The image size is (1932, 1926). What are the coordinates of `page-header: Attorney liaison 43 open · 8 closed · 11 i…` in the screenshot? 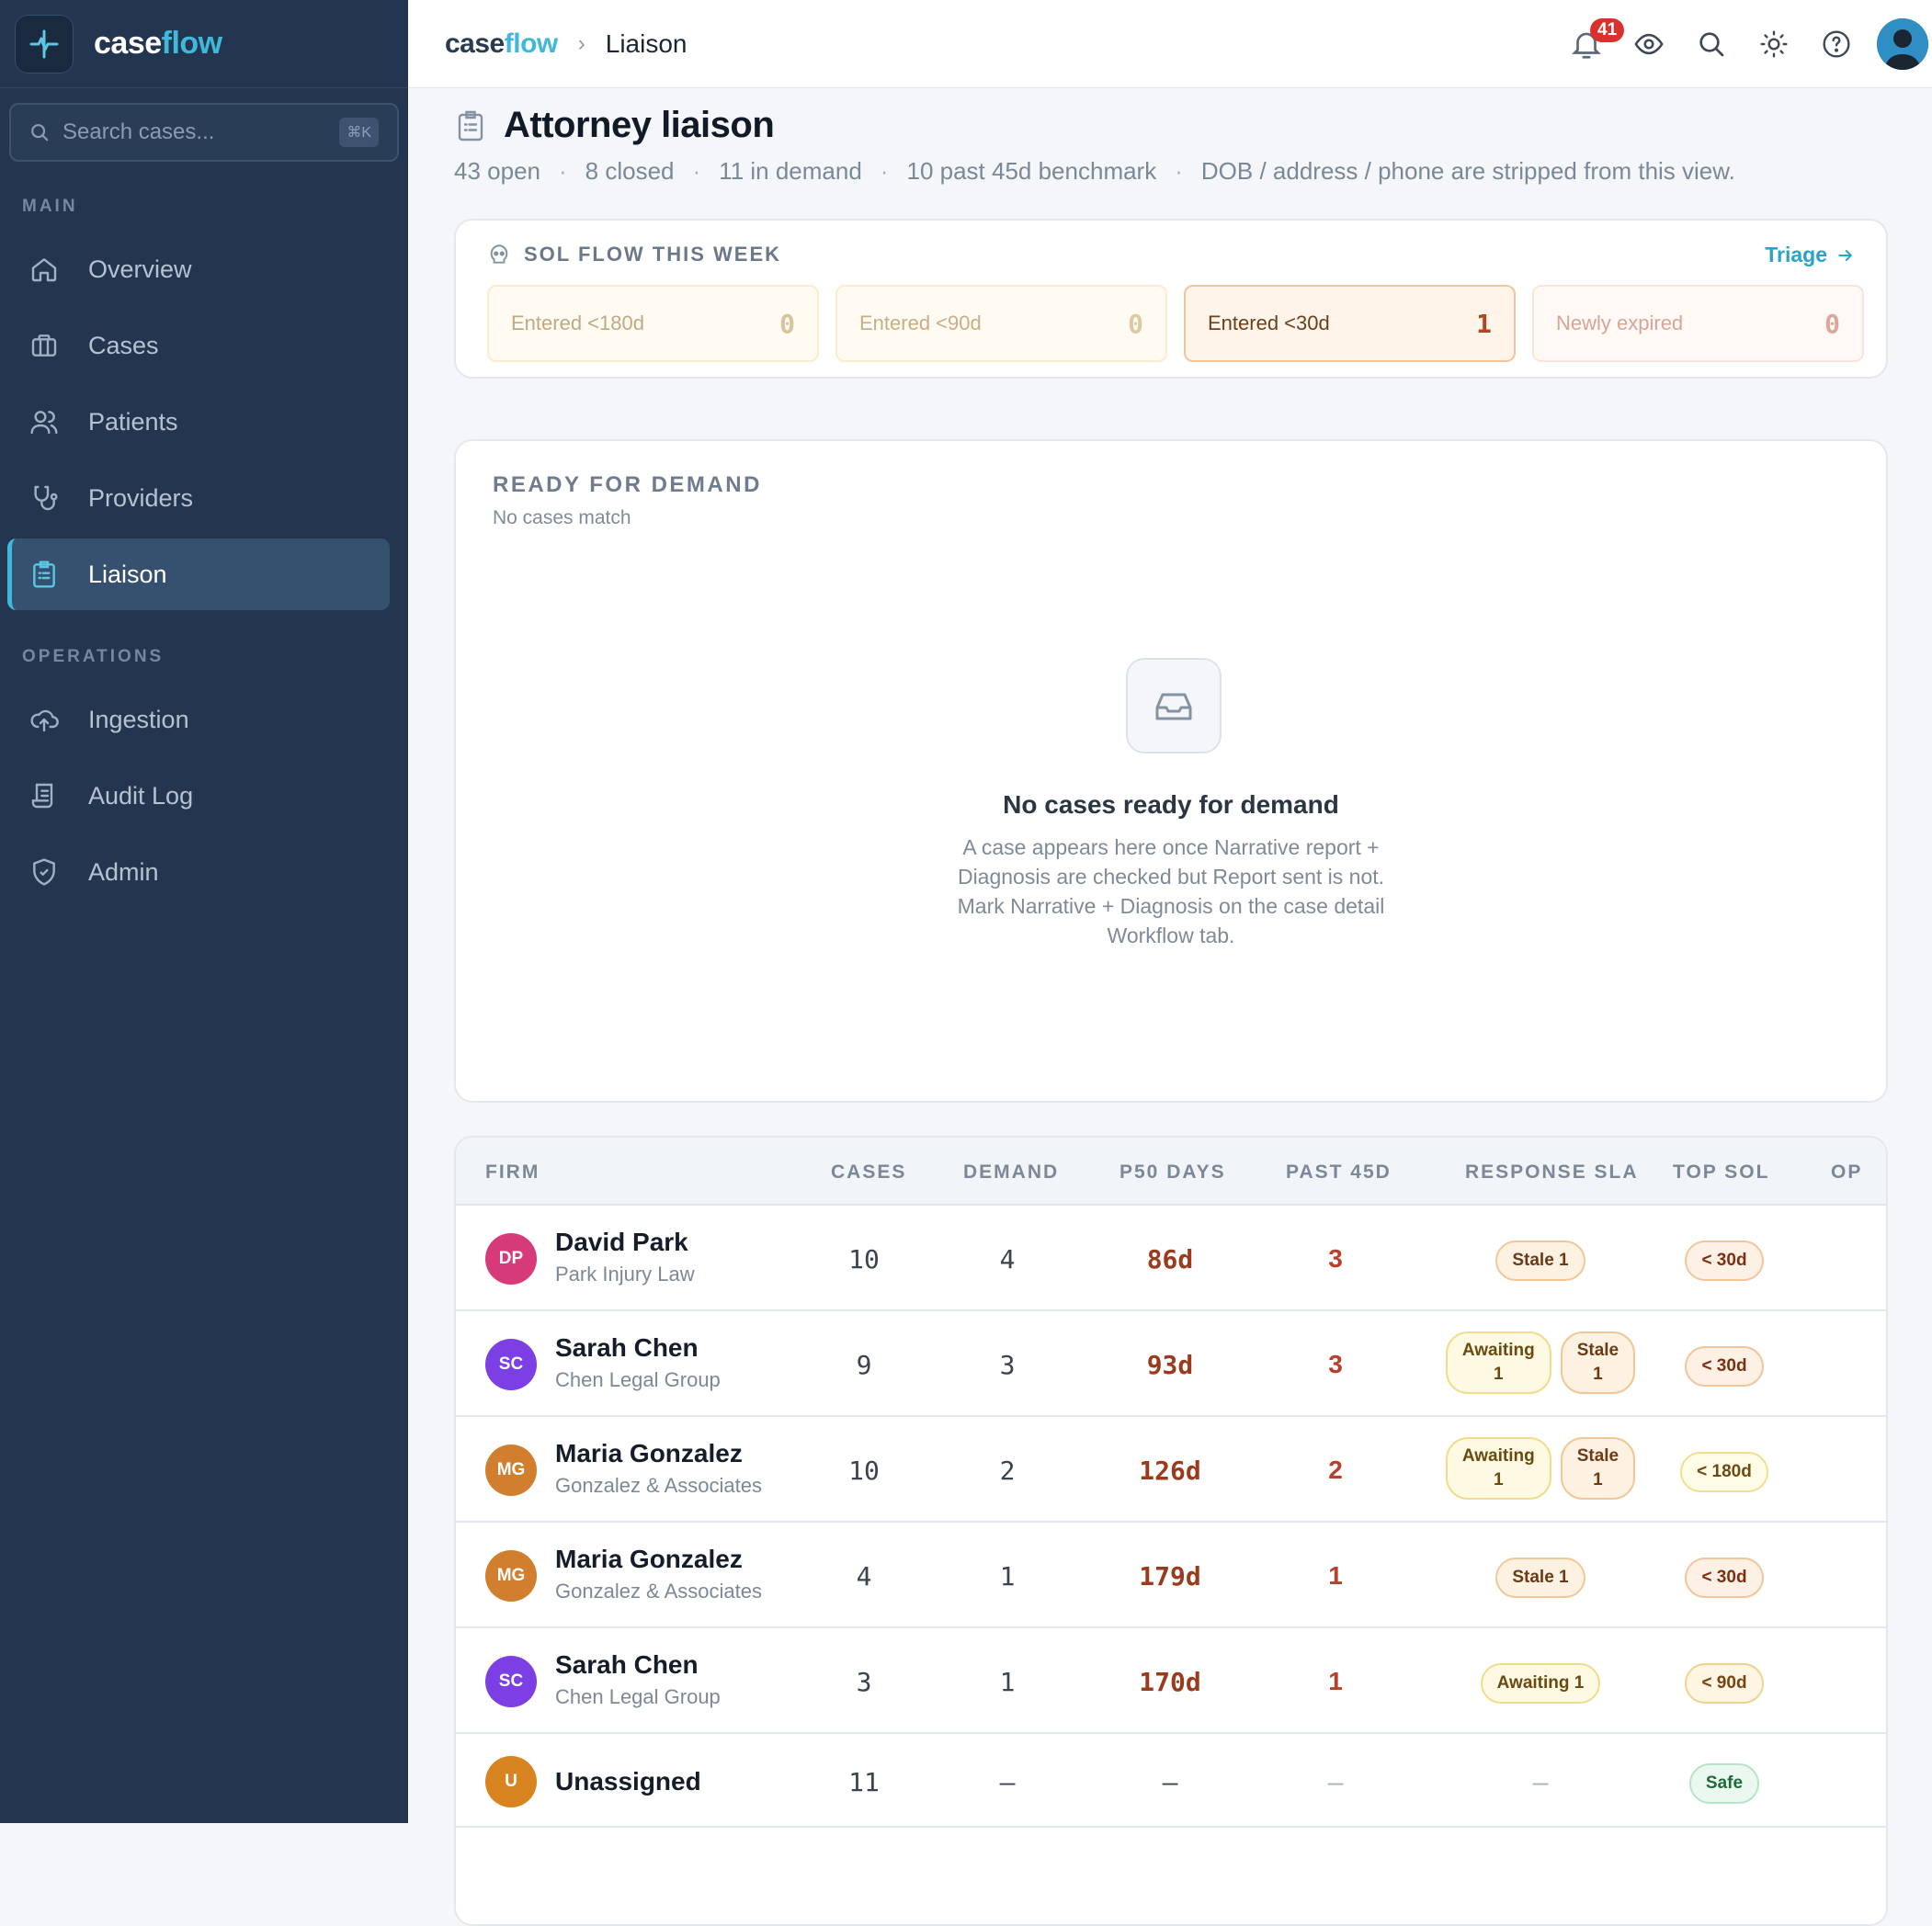 It's located at (1171, 145).